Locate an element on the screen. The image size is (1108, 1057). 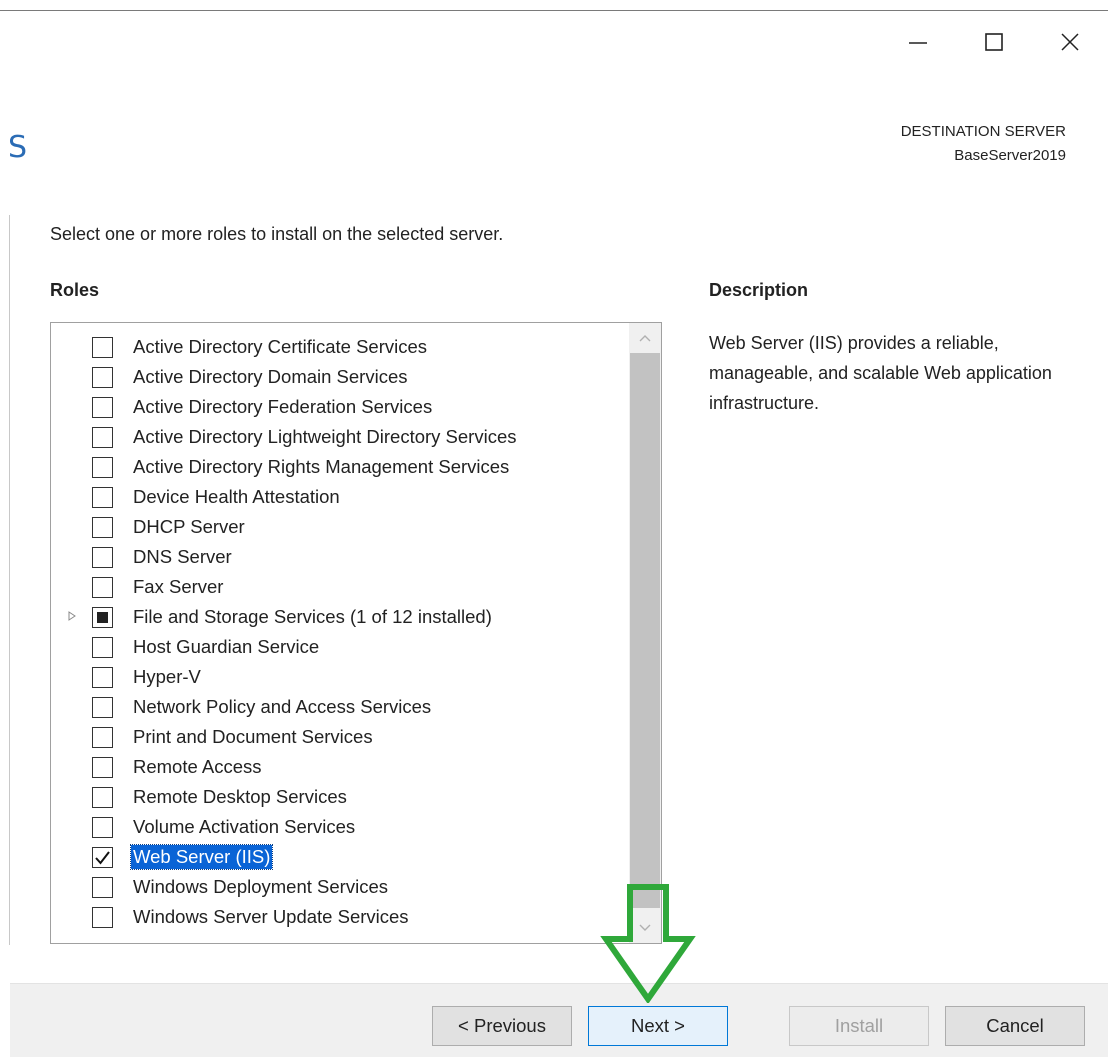
role-item: Hyper-V is located at coordinates (341, 677).